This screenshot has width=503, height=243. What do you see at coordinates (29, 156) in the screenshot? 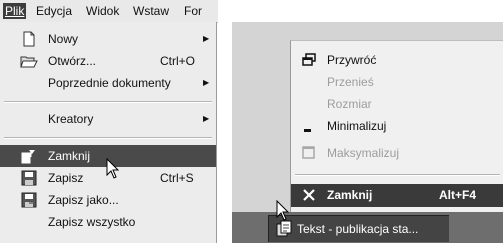
I see `close-document-icon` at bounding box center [29, 156].